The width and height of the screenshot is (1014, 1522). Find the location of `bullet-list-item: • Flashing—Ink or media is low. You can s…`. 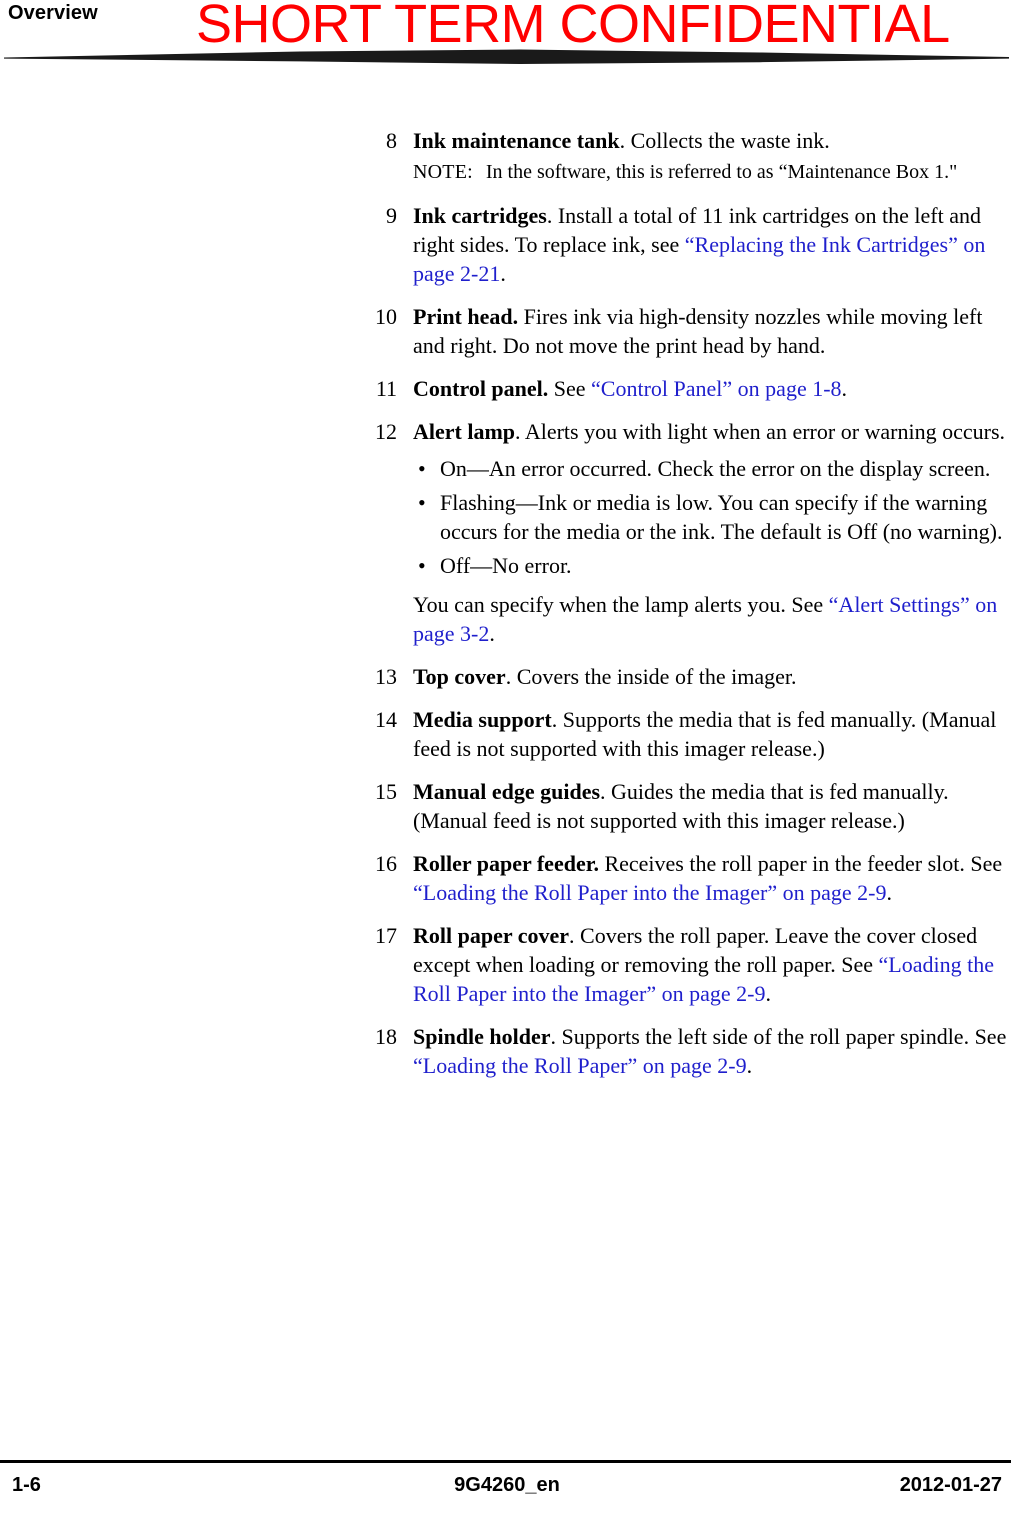

bullet-list-item: • Flashing—Ink or media is low. You can s… is located at coordinates (713, 517).